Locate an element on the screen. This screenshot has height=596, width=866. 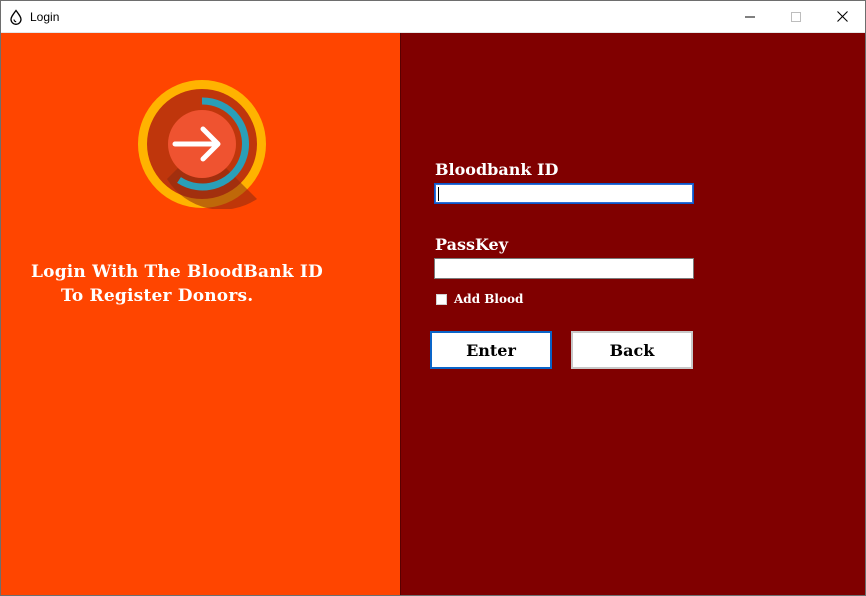
enter-button: Enter is located at coordinates (491, 350).